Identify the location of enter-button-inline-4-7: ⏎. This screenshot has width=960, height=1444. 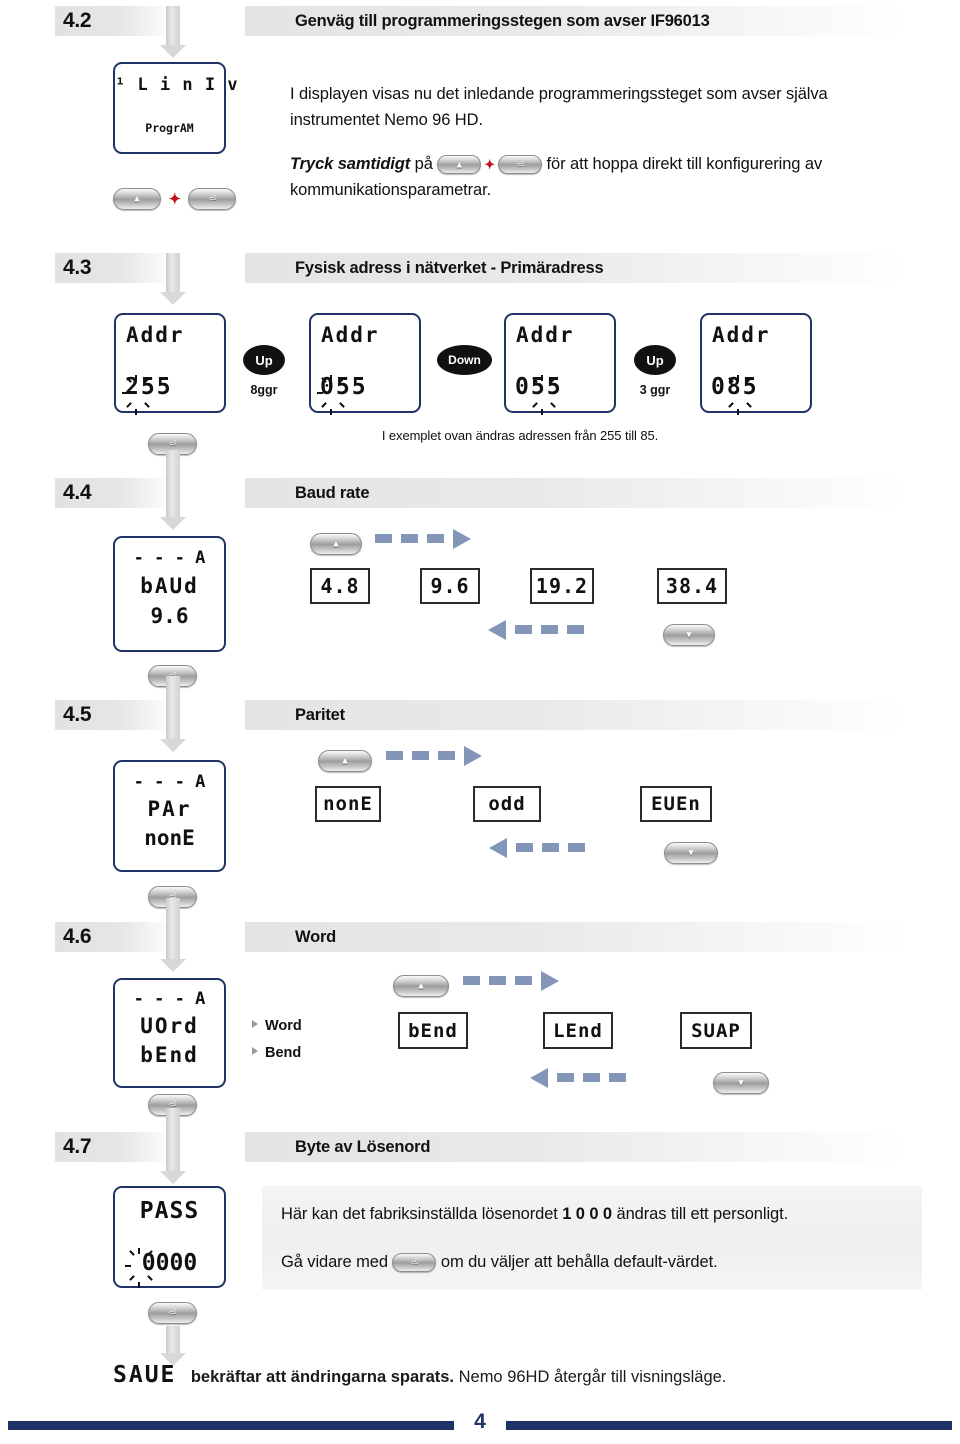
(414, 1263).